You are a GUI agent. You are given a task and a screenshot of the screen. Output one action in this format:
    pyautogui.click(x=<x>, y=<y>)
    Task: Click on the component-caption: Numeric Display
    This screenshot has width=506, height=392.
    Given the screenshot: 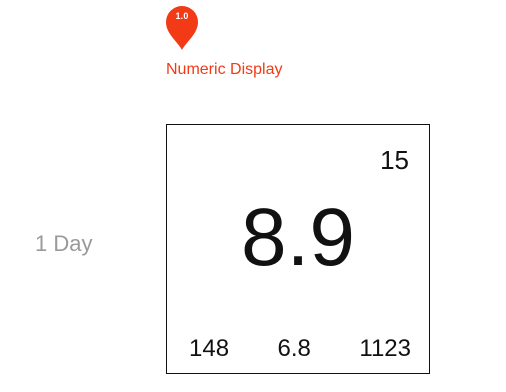 What is the action you would take?
    pyautogui.click(x=224, y=69)
    